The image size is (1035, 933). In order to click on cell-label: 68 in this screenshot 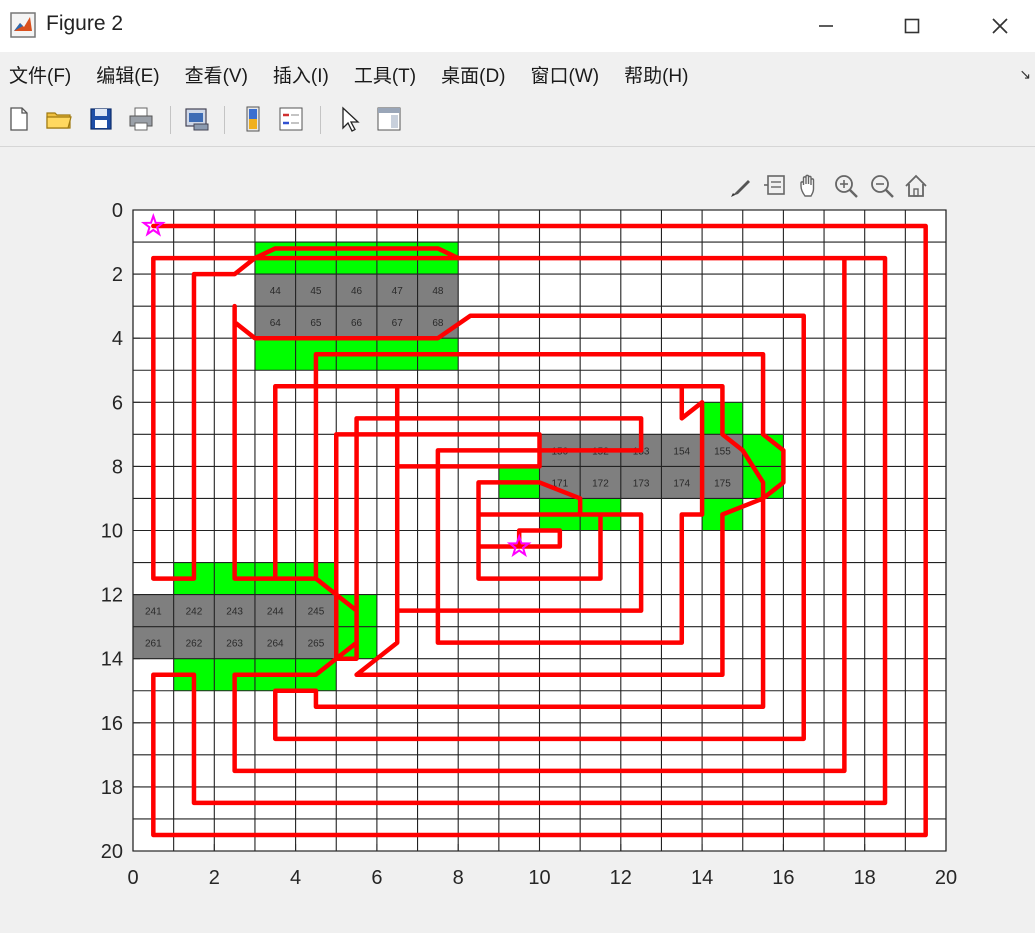, I will do `click(438, 323)`.